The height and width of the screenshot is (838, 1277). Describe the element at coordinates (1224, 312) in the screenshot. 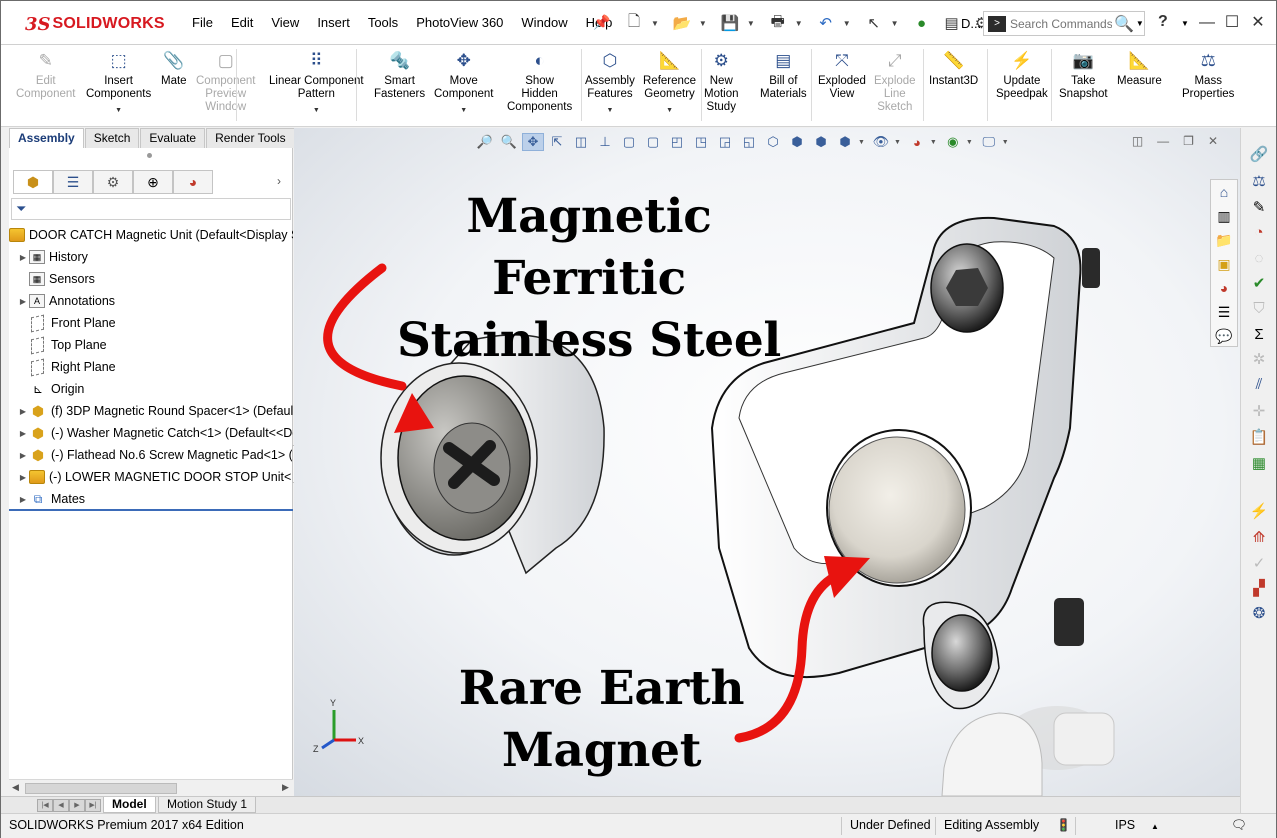

I see `custom-properties-icon: ☰` at that location.